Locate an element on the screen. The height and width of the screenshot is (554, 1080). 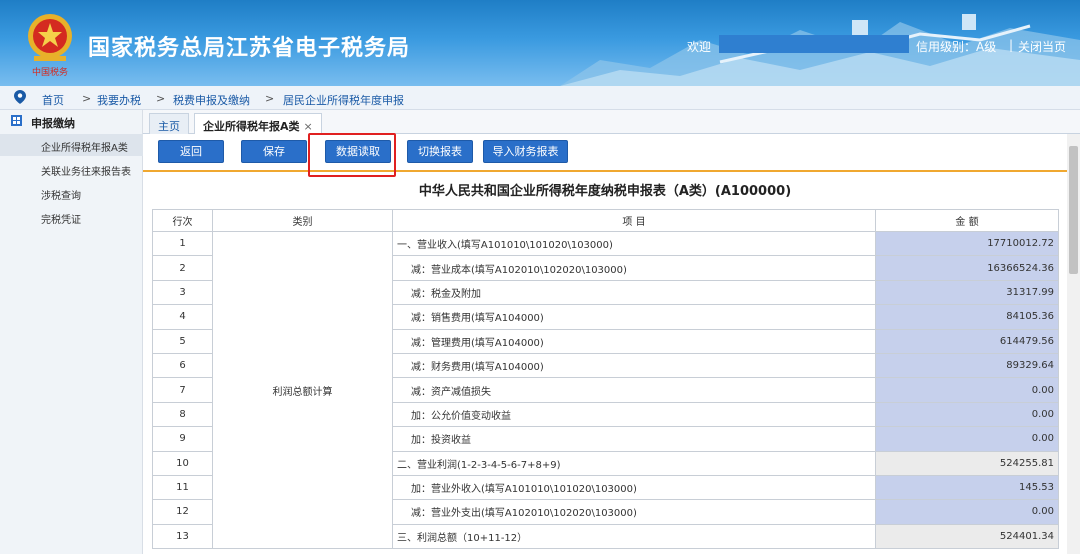
highlight-annotation is located at coordinates (352, 155).